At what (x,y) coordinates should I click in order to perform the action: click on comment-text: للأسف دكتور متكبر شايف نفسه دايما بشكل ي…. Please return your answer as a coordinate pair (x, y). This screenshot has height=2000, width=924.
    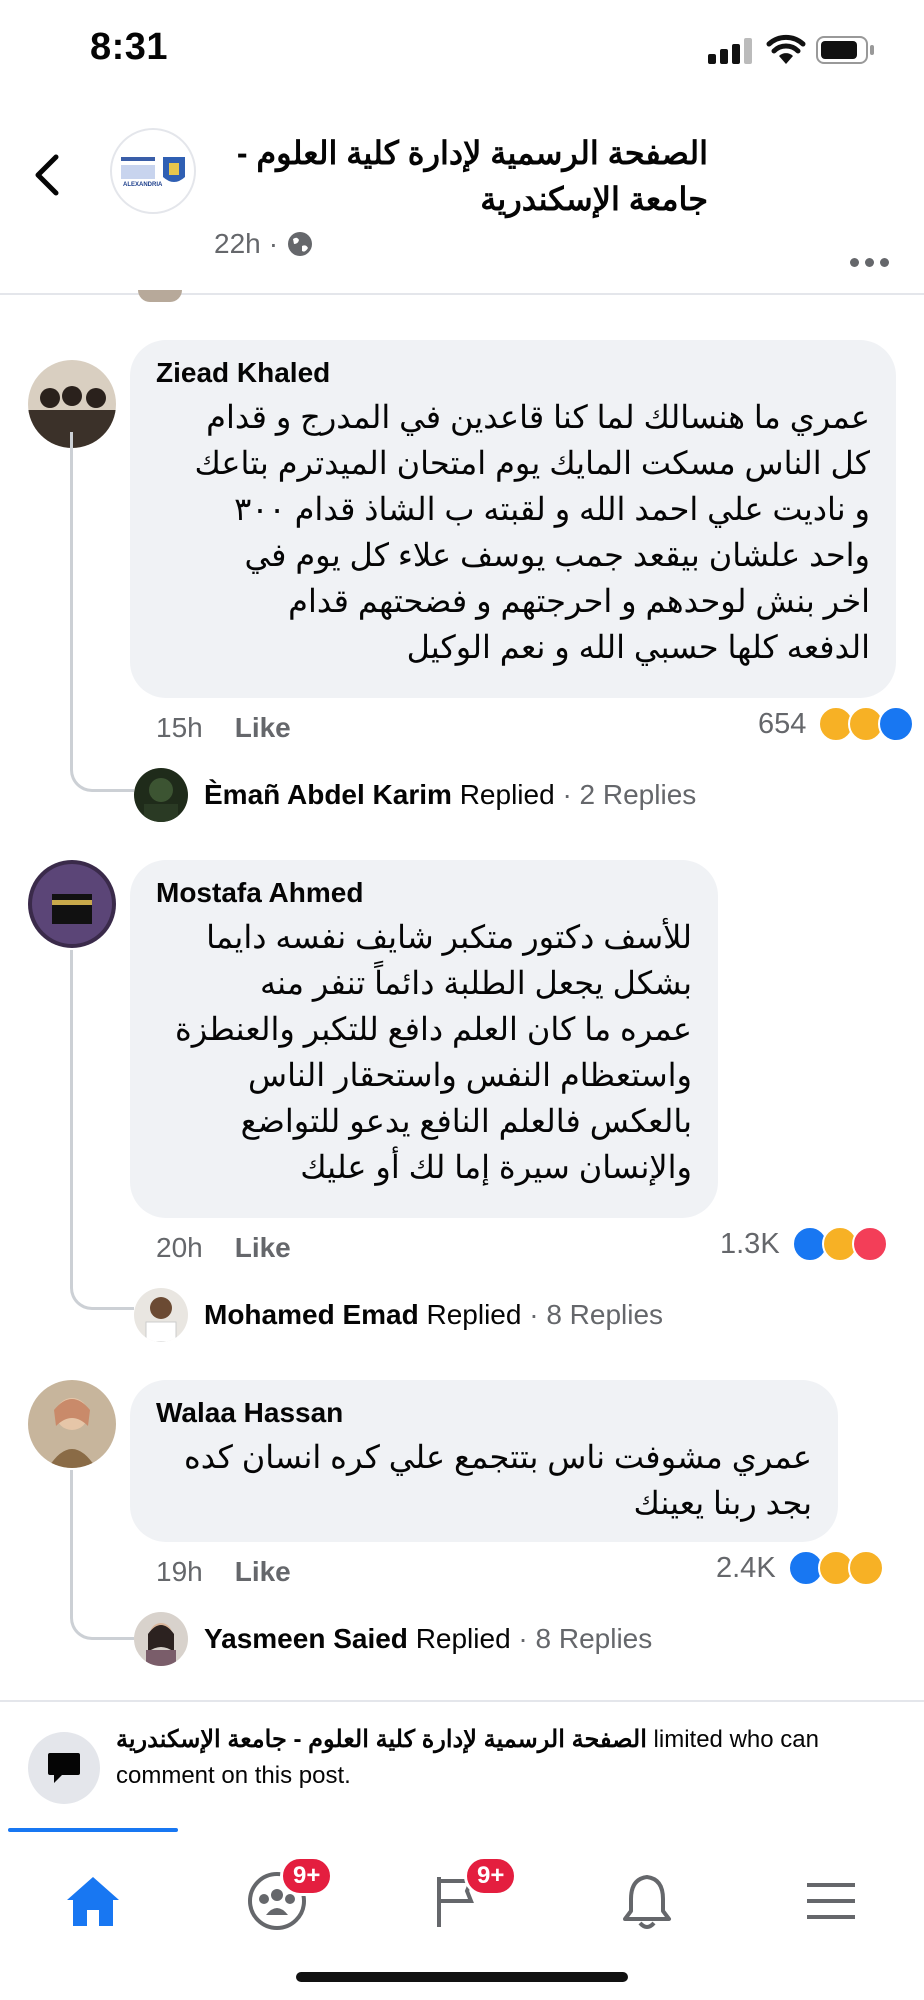
    Looking at the image, I should click on (433, 1052).